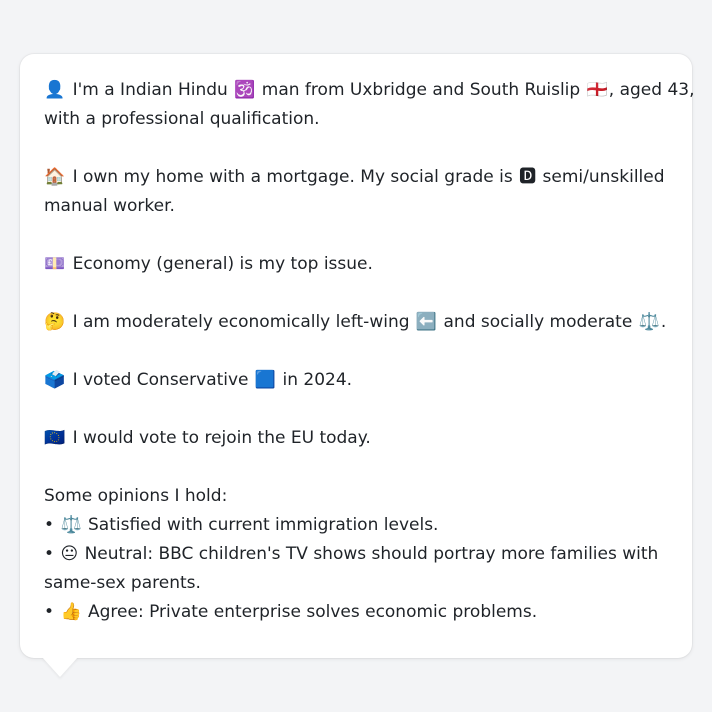 The image size is (712, 712). What do you see at coordinates (55, 90) in the screenshot?
I see `person-icon: 👤` at bounding box center [55, 90].